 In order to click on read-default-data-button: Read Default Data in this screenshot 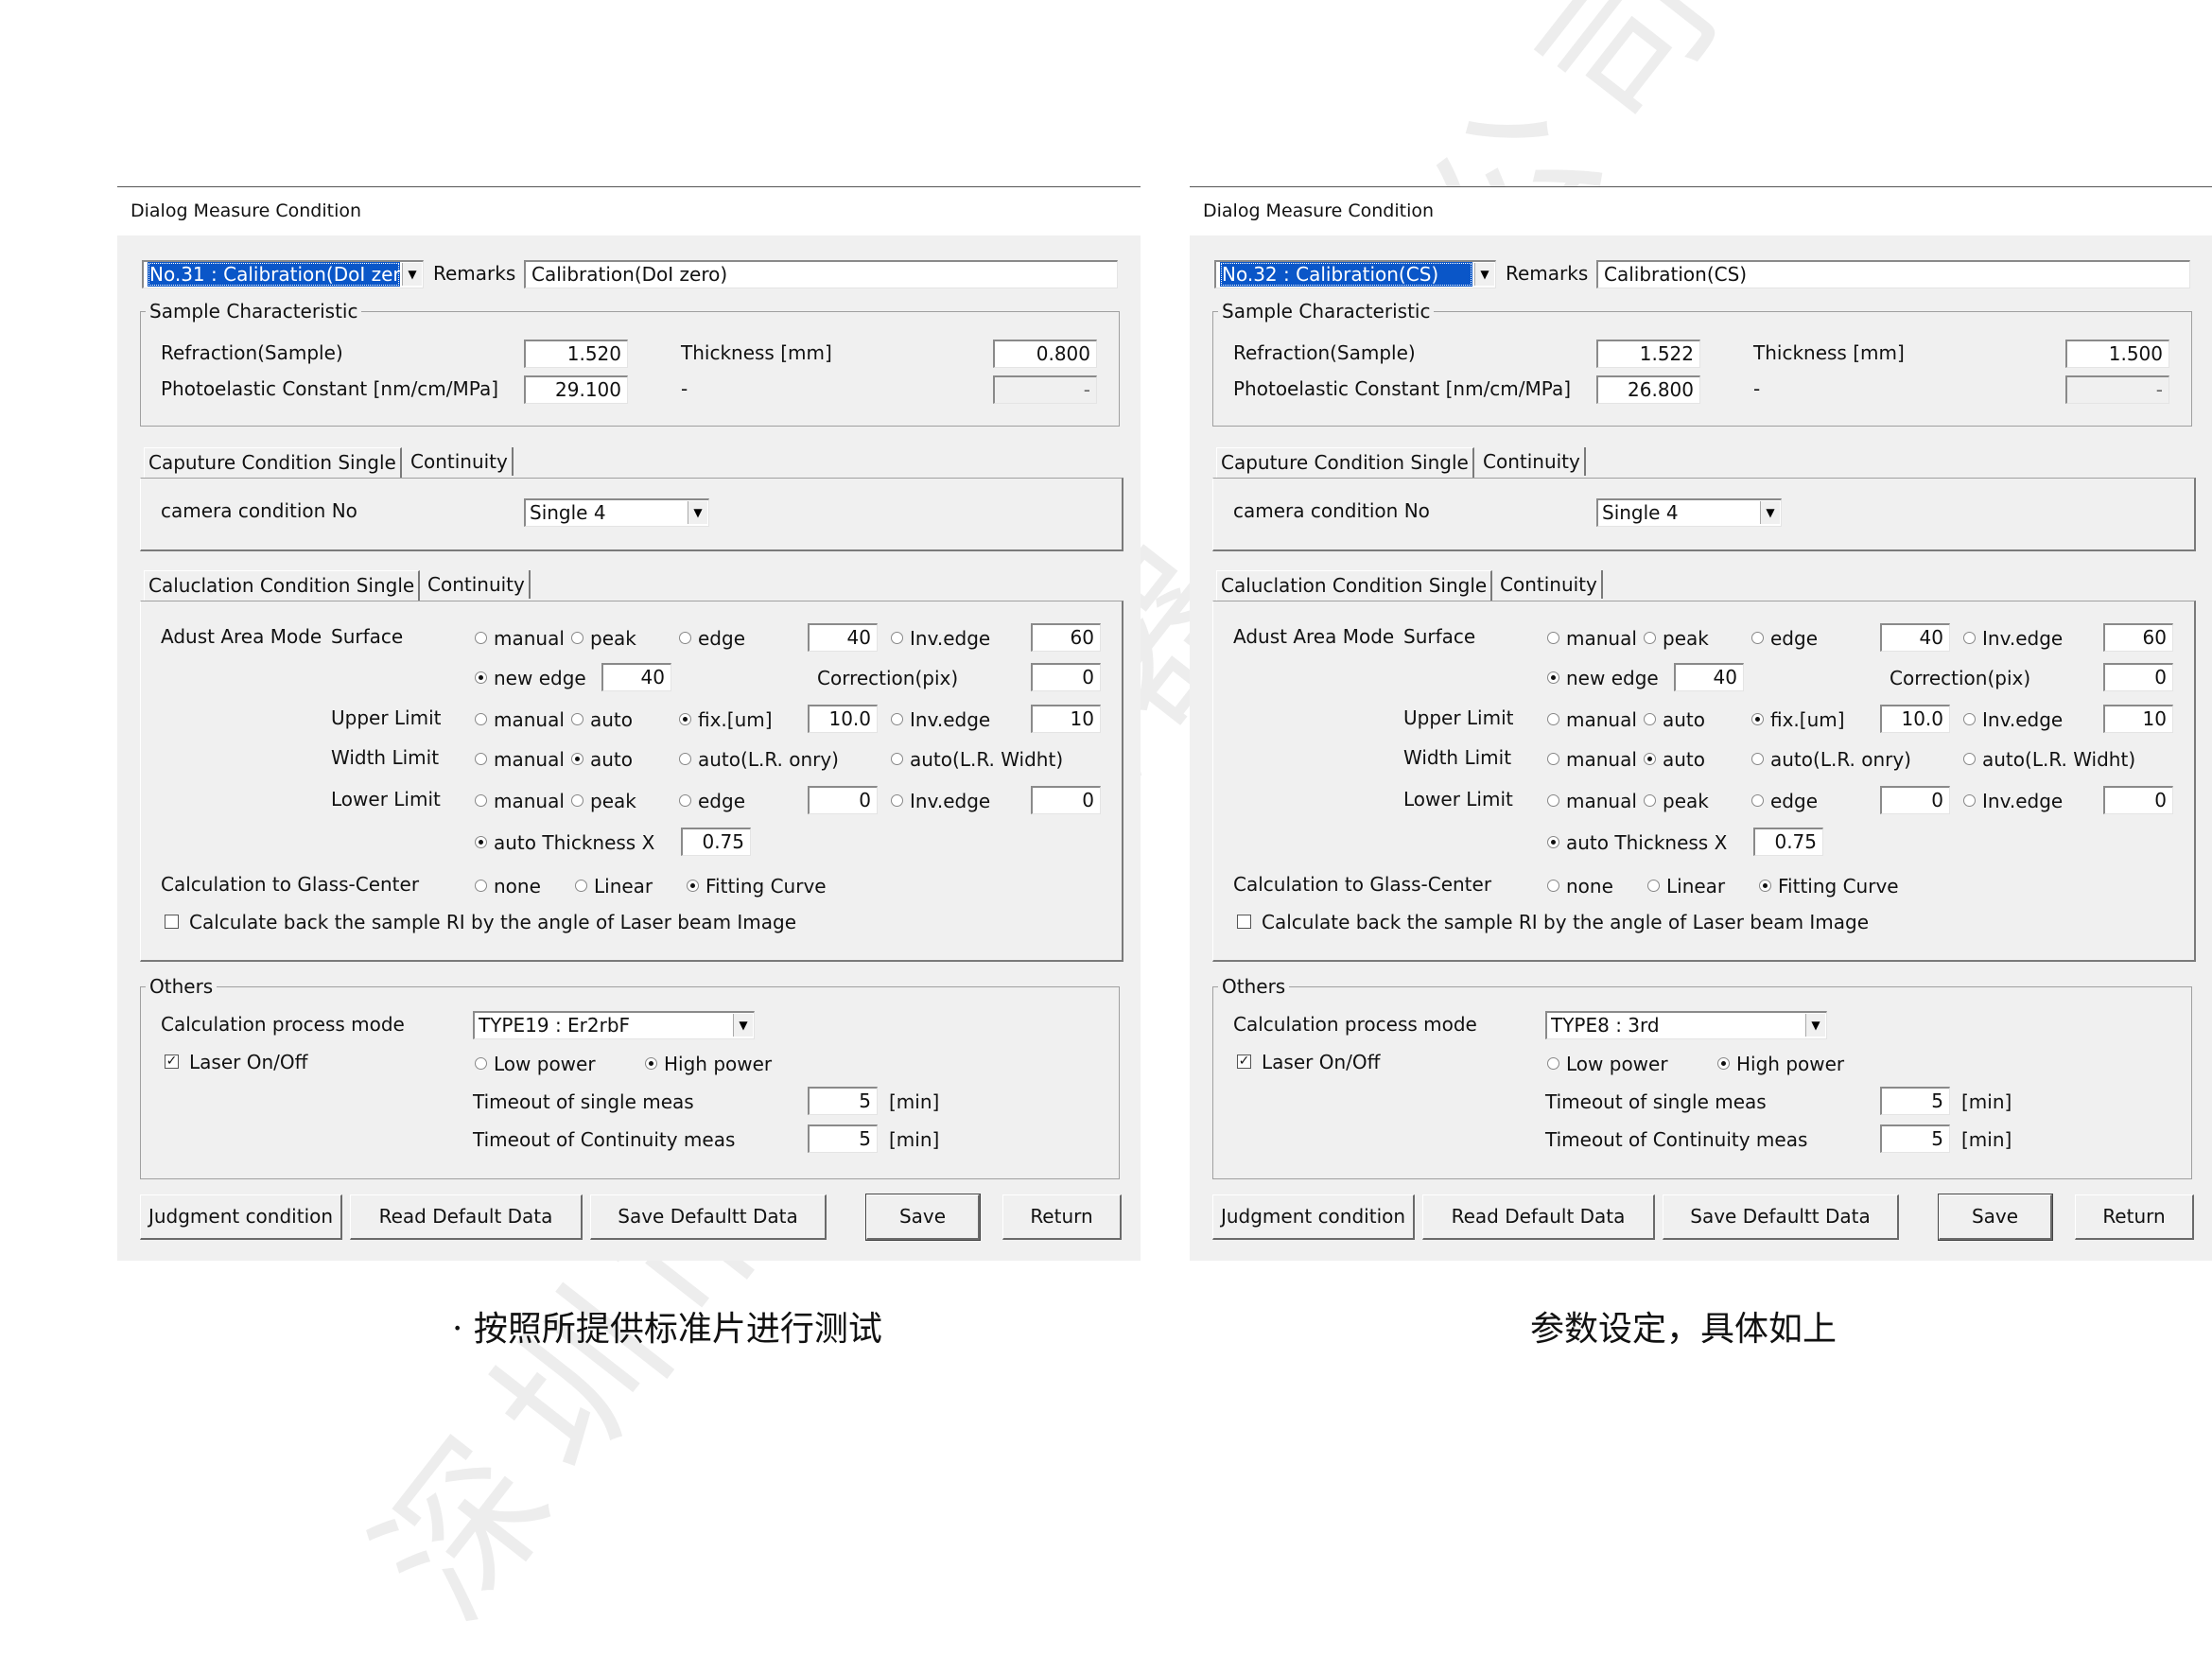, I will do `click(466, 1217)`.